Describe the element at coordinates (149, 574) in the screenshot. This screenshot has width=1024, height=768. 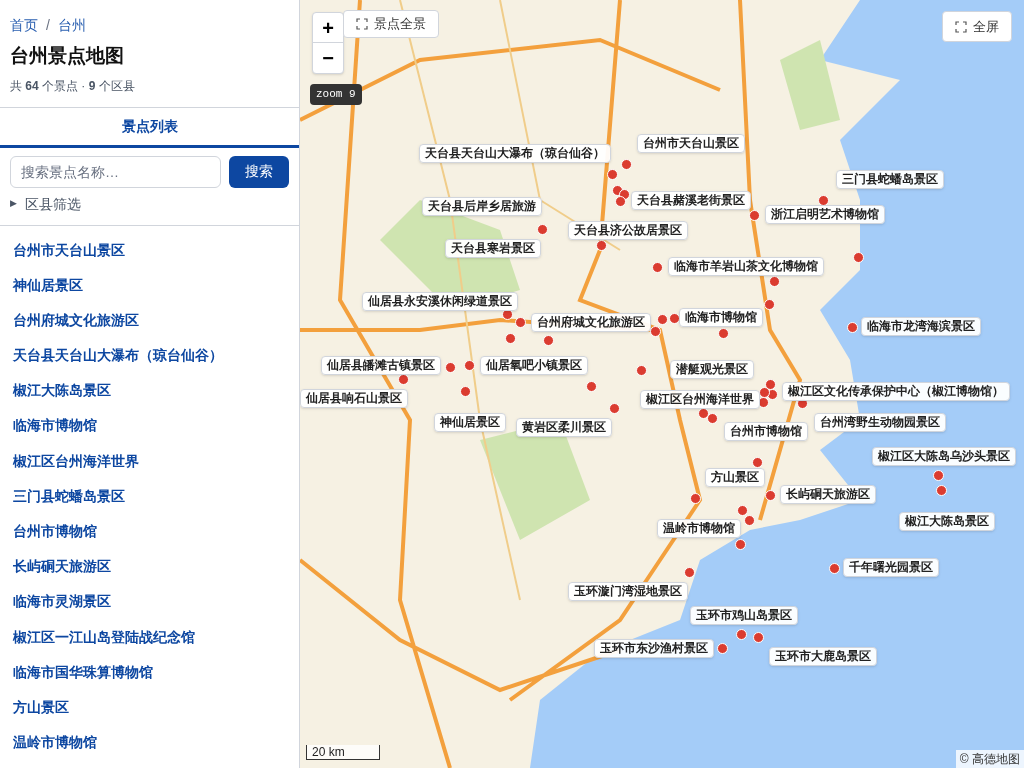
I see `spot-link: 长屿硐天旅游区` at that location.